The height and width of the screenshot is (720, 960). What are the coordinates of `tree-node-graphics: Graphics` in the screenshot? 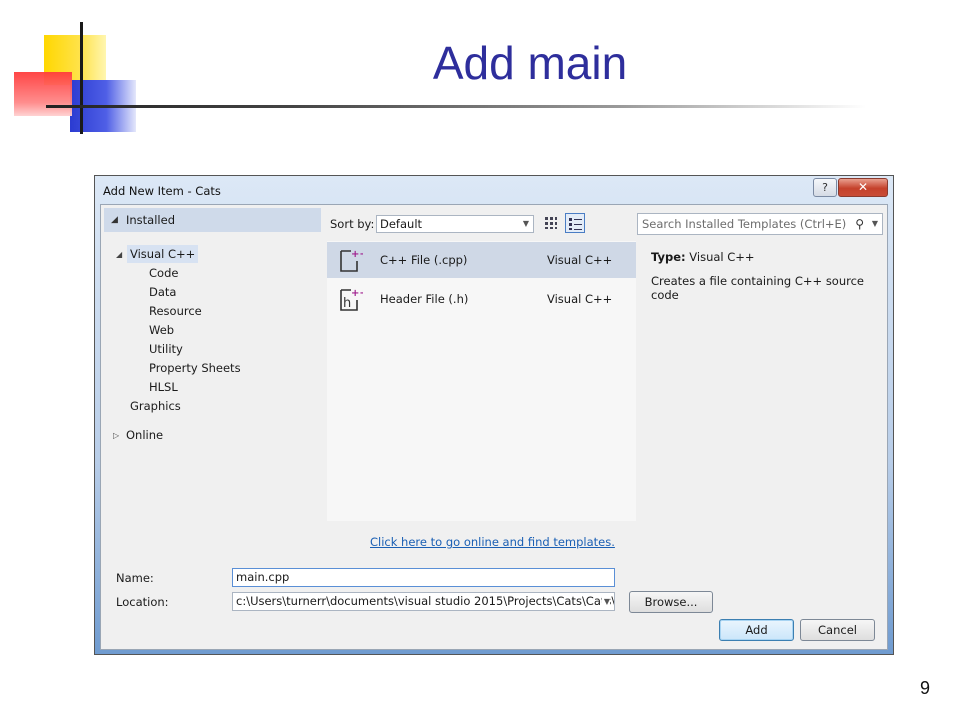 It's located at (155, 406).